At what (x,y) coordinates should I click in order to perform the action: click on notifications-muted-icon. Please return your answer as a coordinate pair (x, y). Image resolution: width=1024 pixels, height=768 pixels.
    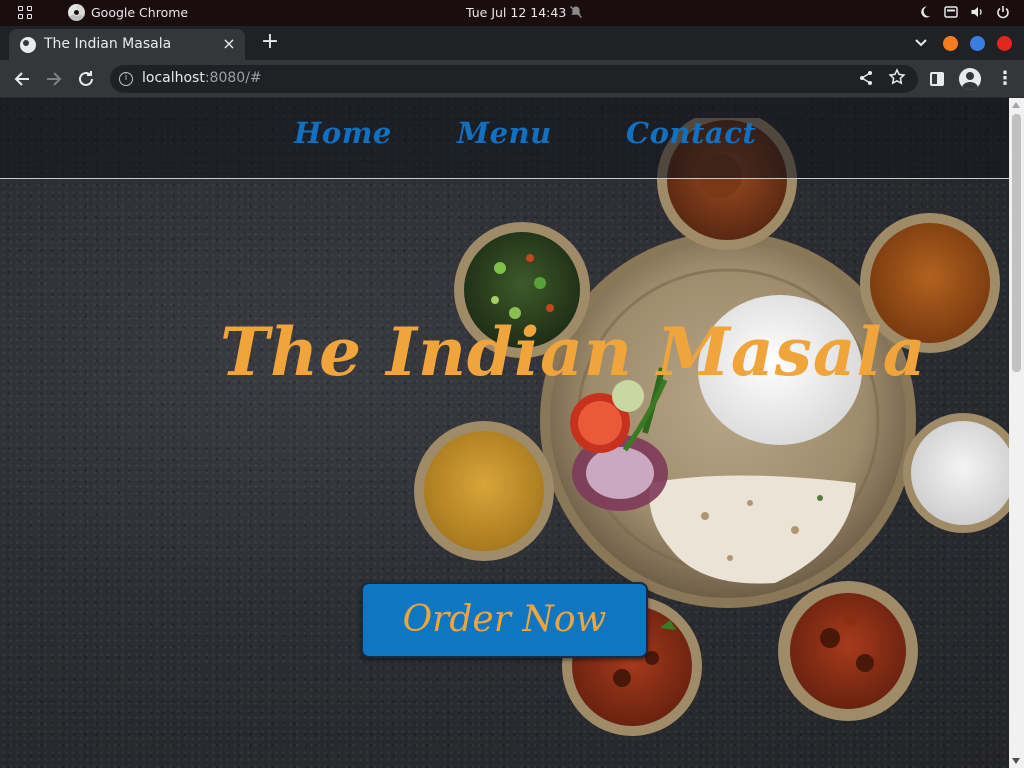
    Looking at the image, I should click on (576, 12).